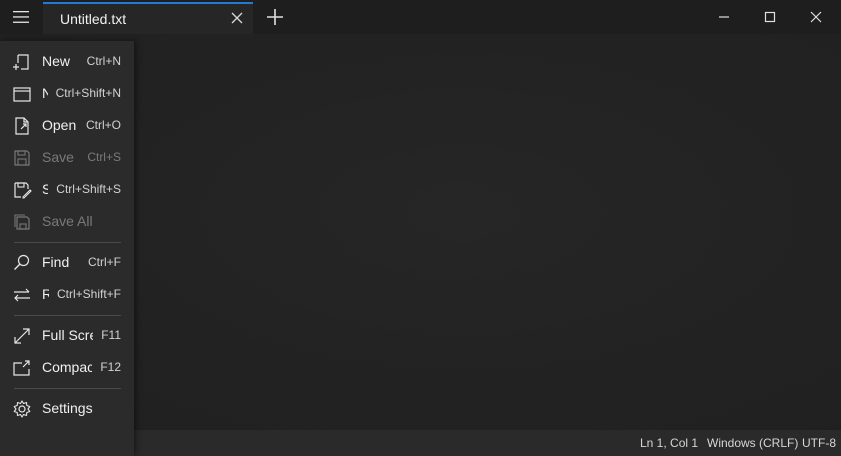 The width and height of the screenshot is (841, 456). What do you see at coordinates (21, 62) in the screenshot?
I see `new-file-icon` at bounding box center [21, 62].